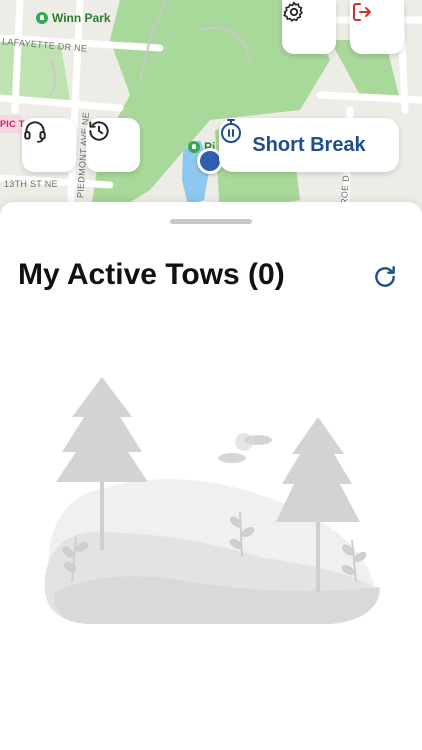  Describe the element at coordinates (113, 145) in the screenshot. I see `history-button` at that location.